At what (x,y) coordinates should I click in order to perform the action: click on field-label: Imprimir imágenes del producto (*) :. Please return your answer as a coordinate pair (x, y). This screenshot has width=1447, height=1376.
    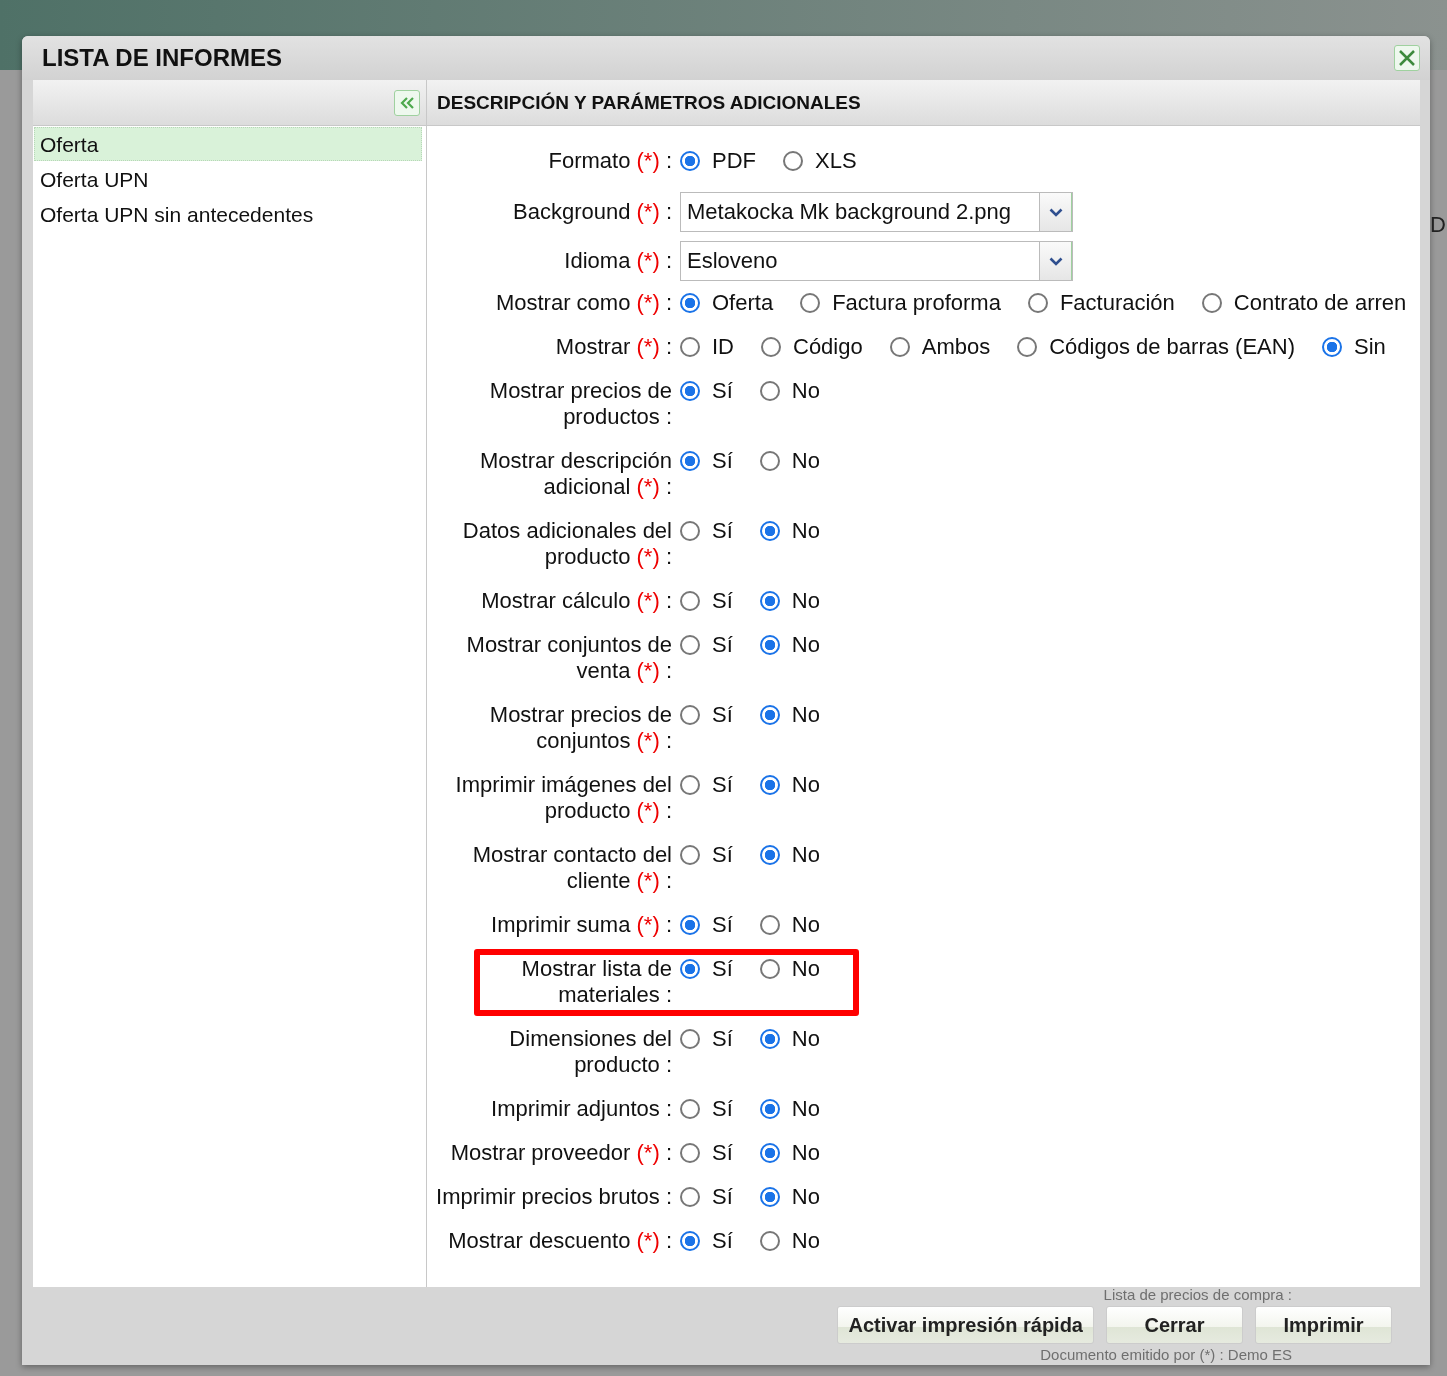
    Looking at the image, I should click on (563, 798).